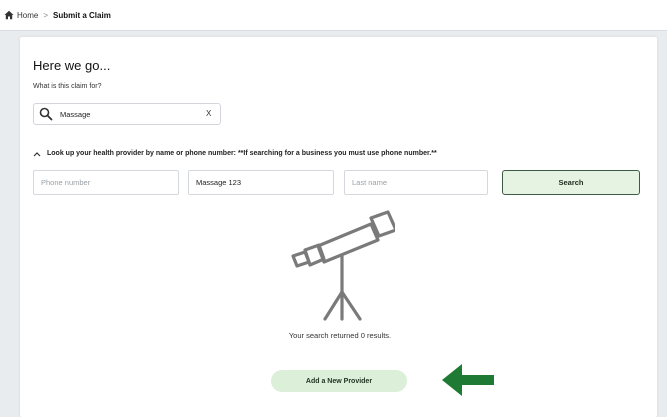  Describe the element at coordinates (75, 114) in the screenshot. I see `claim-type-value: Massage` at that location.